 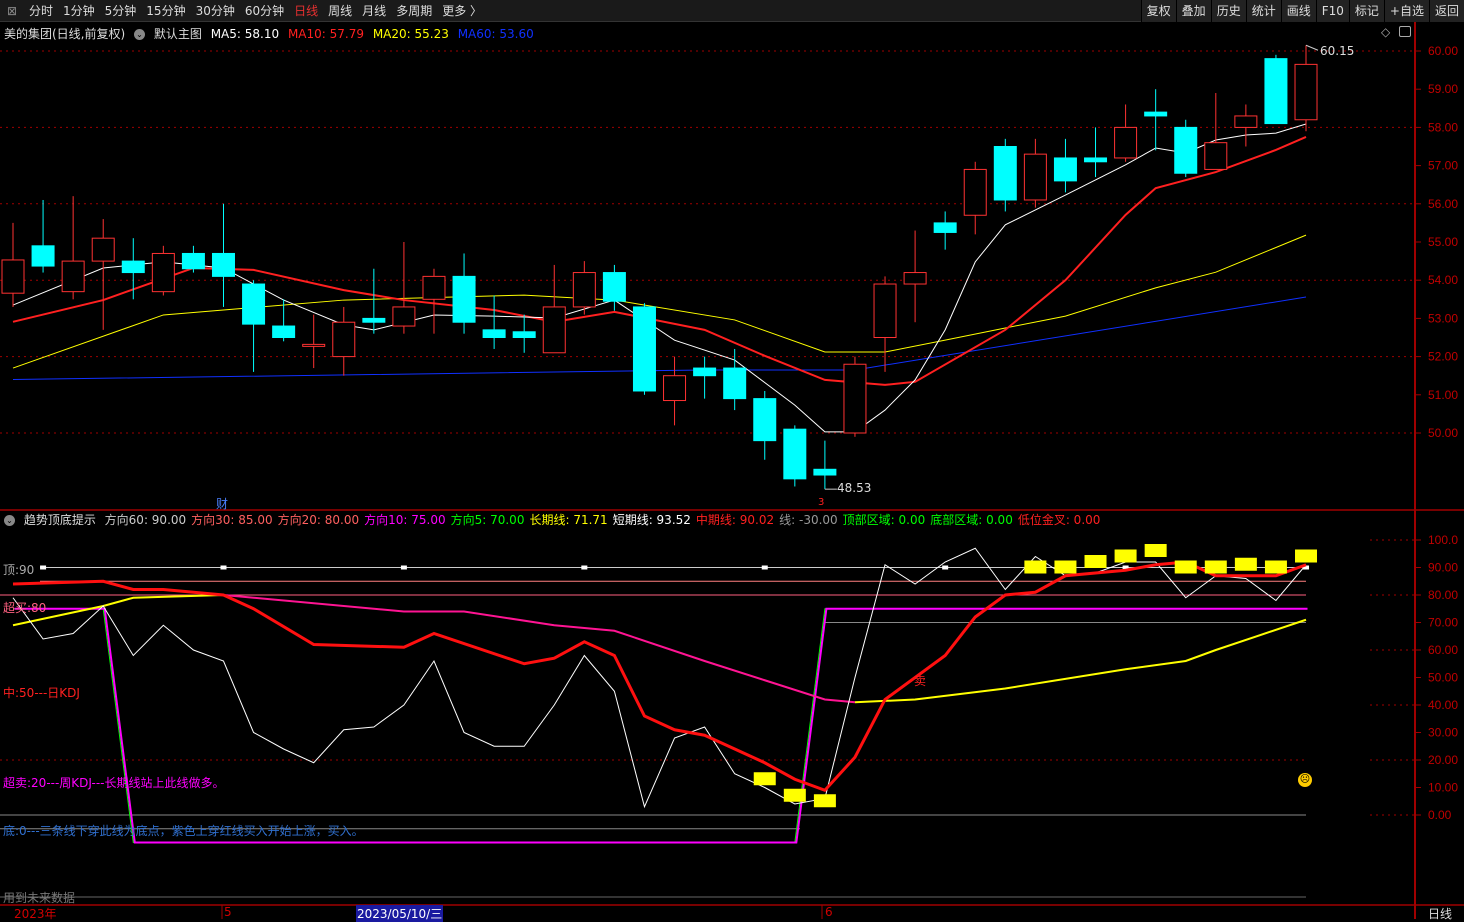 I want to click on indicator-axis-label: 100.0, so click(x=1443, y=540).